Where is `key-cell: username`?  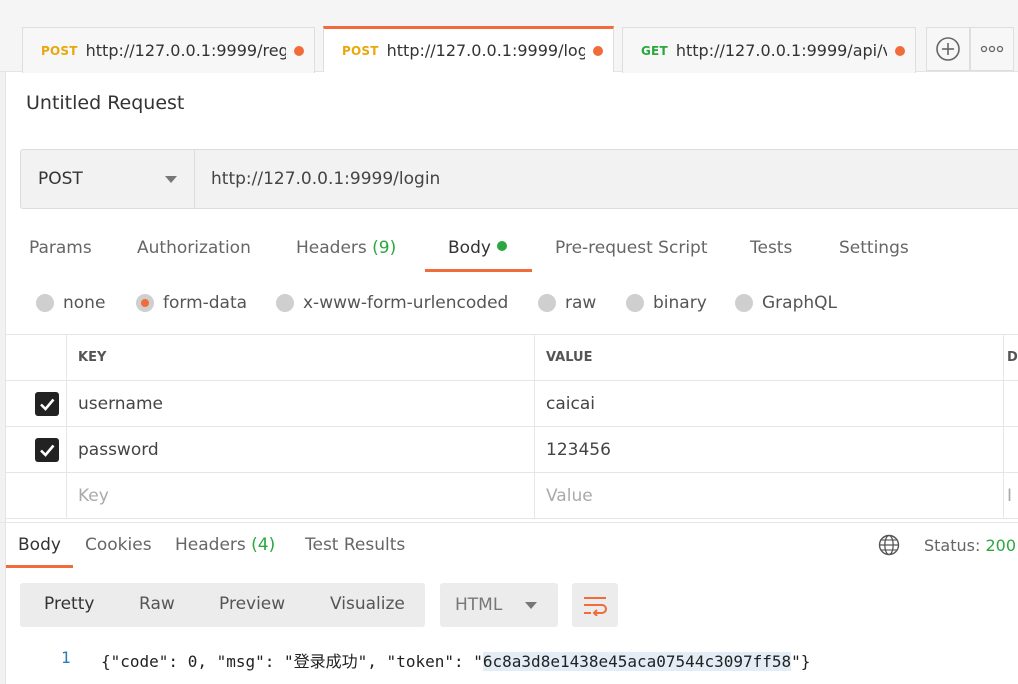 key-cell: username is located at coordinates (301, 403).